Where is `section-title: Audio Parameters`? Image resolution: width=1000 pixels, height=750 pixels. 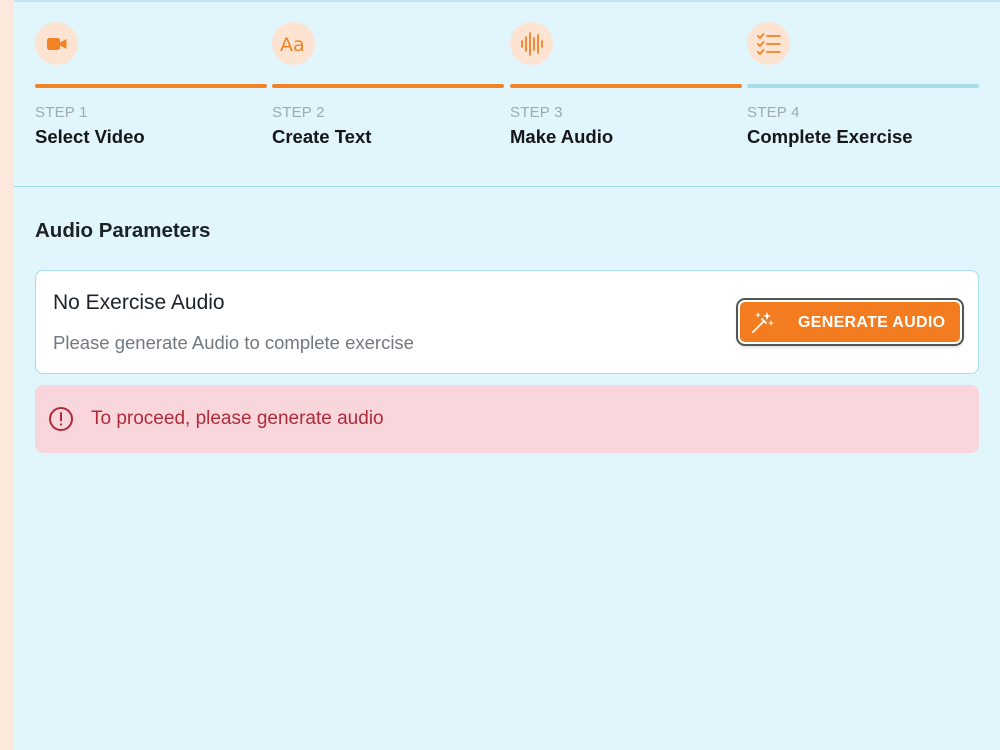 section-title: Audio Parameters is located at coordinates (123, 230).